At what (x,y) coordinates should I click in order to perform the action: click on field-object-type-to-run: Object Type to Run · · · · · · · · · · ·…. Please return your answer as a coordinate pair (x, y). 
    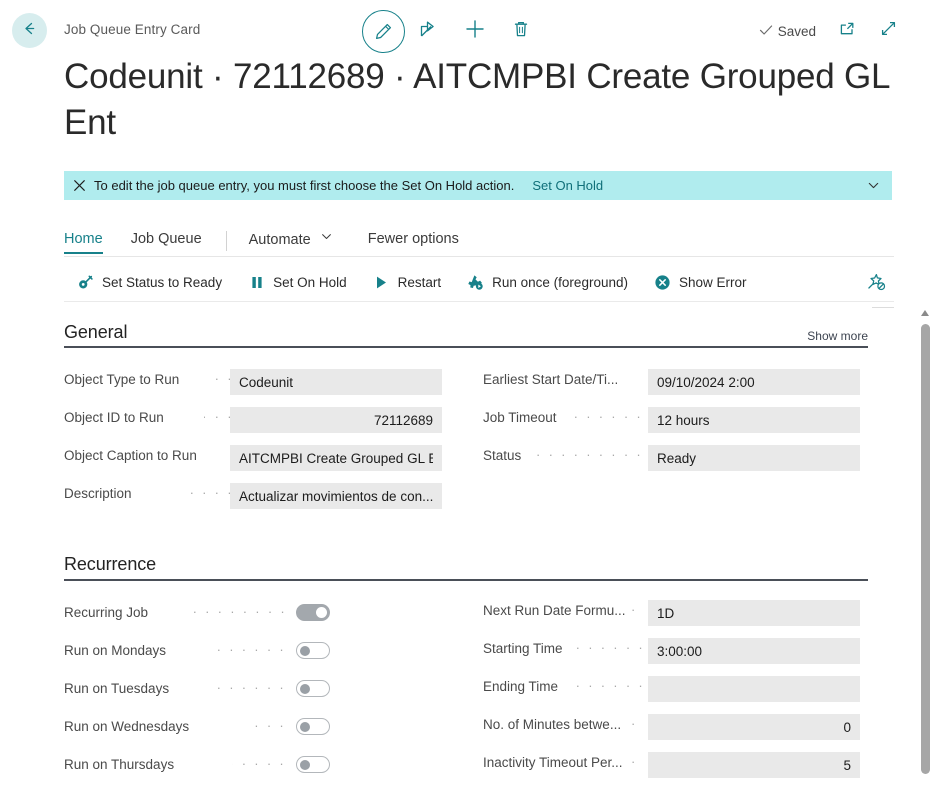
    Looking at the image, I should click on (254, 382).